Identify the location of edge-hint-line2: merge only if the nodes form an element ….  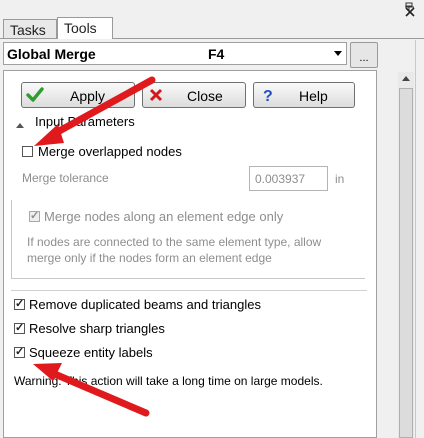
(149, 258).